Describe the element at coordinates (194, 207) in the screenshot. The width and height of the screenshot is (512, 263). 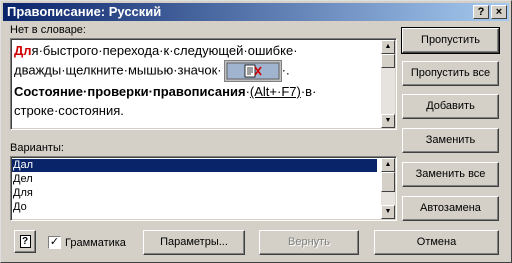
I see `list-item: До` at that location.